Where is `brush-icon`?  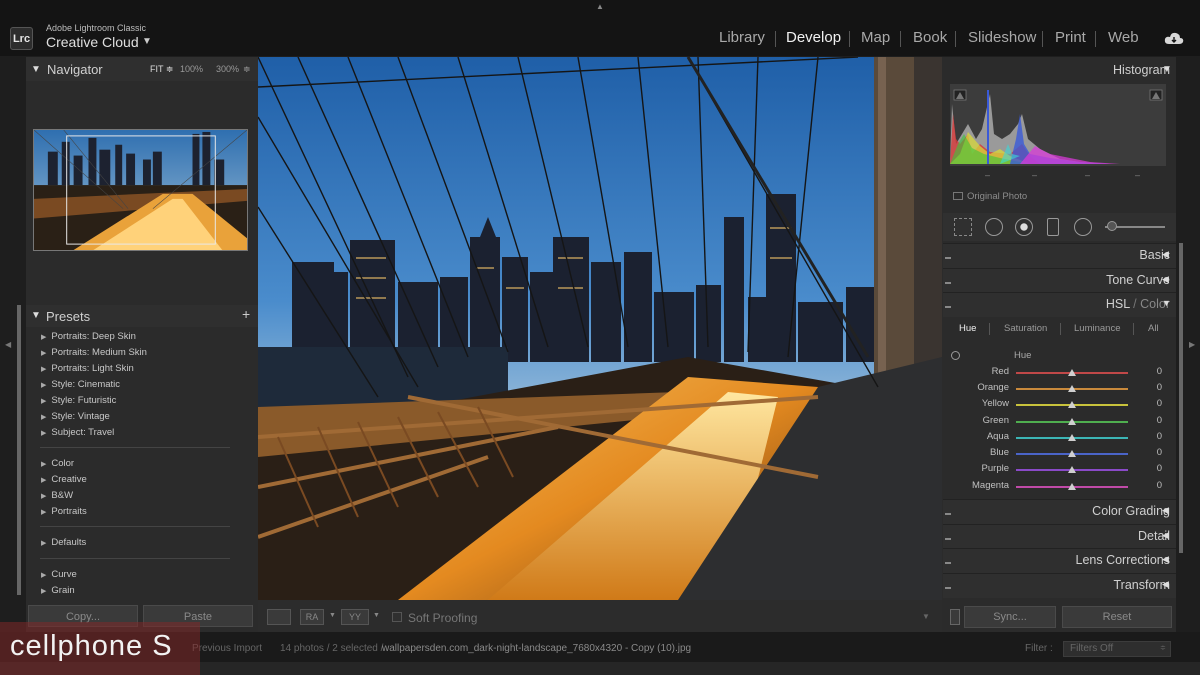 brush-icon is located at coordinates (1112, 226).